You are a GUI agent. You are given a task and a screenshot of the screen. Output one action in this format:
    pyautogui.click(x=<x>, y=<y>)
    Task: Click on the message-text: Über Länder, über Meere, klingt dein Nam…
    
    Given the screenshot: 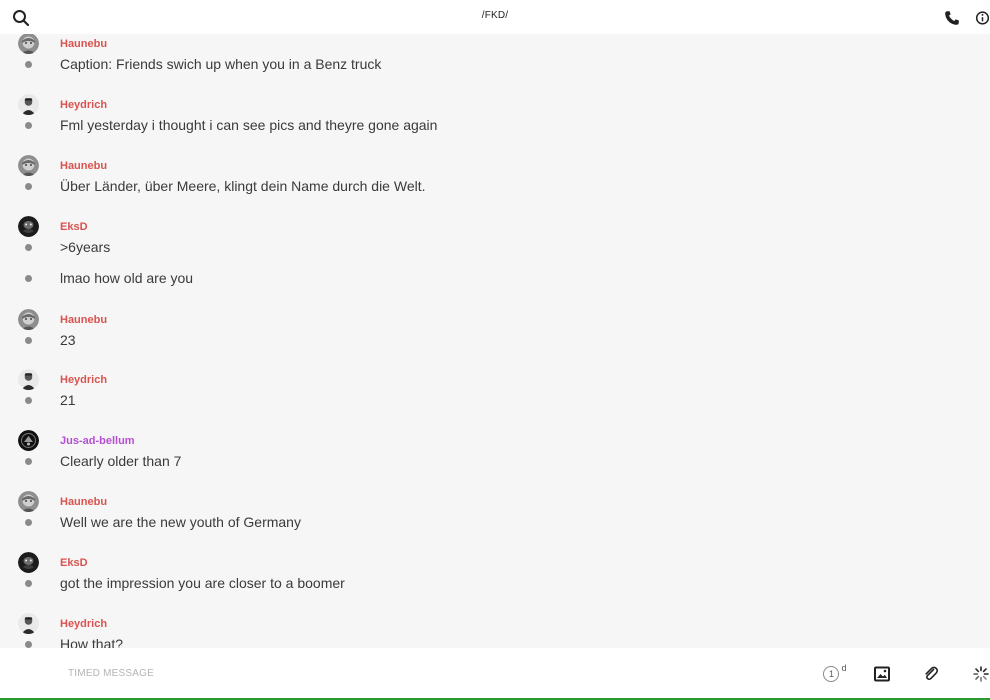 What is the action you would take?
    pyautogui.click(x=243, y=186)
    